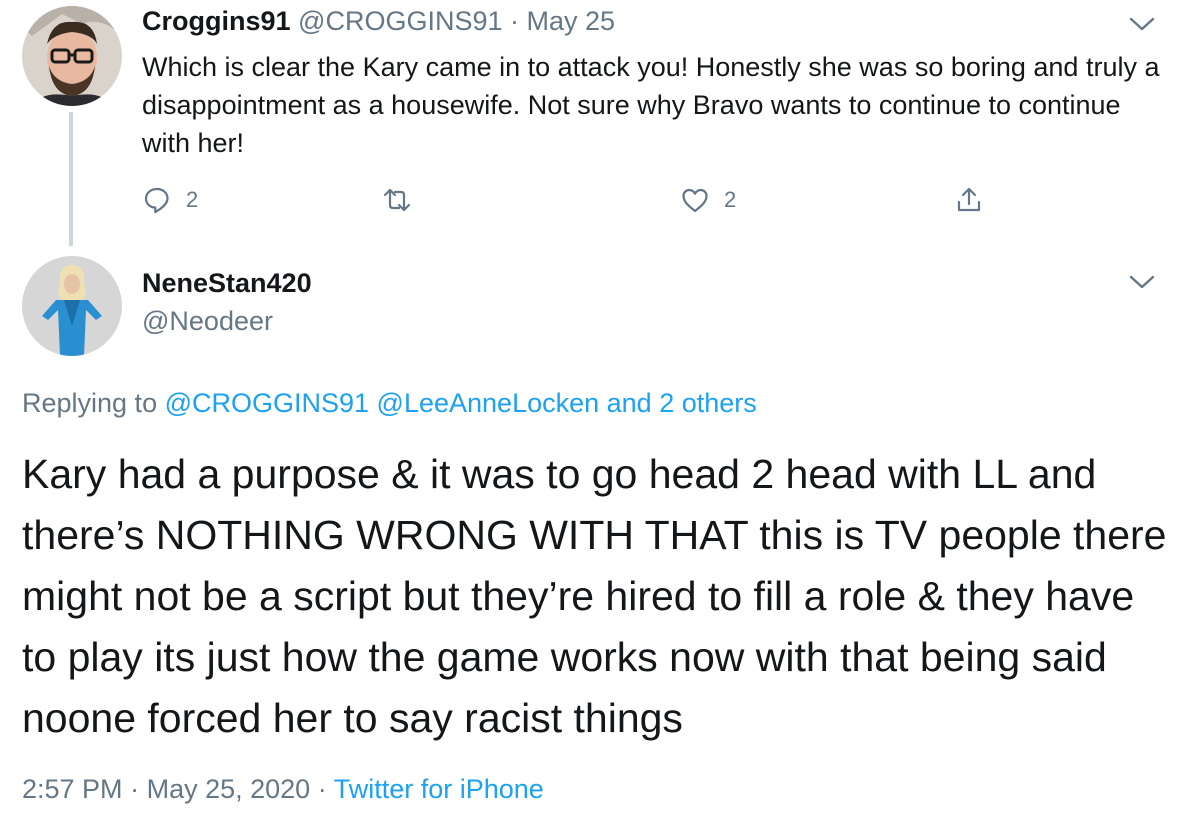  Describe the element at coordinates (229, 789) in the screenshot. I see `tweet-date: May 25, 2020` at that location.